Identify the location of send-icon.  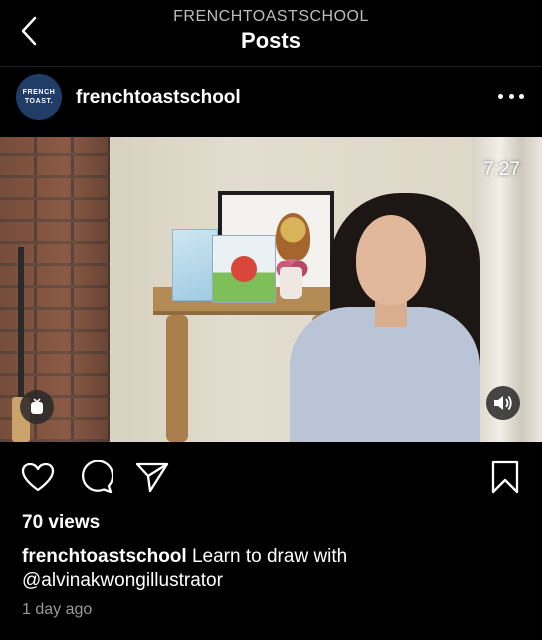
(152, 477).